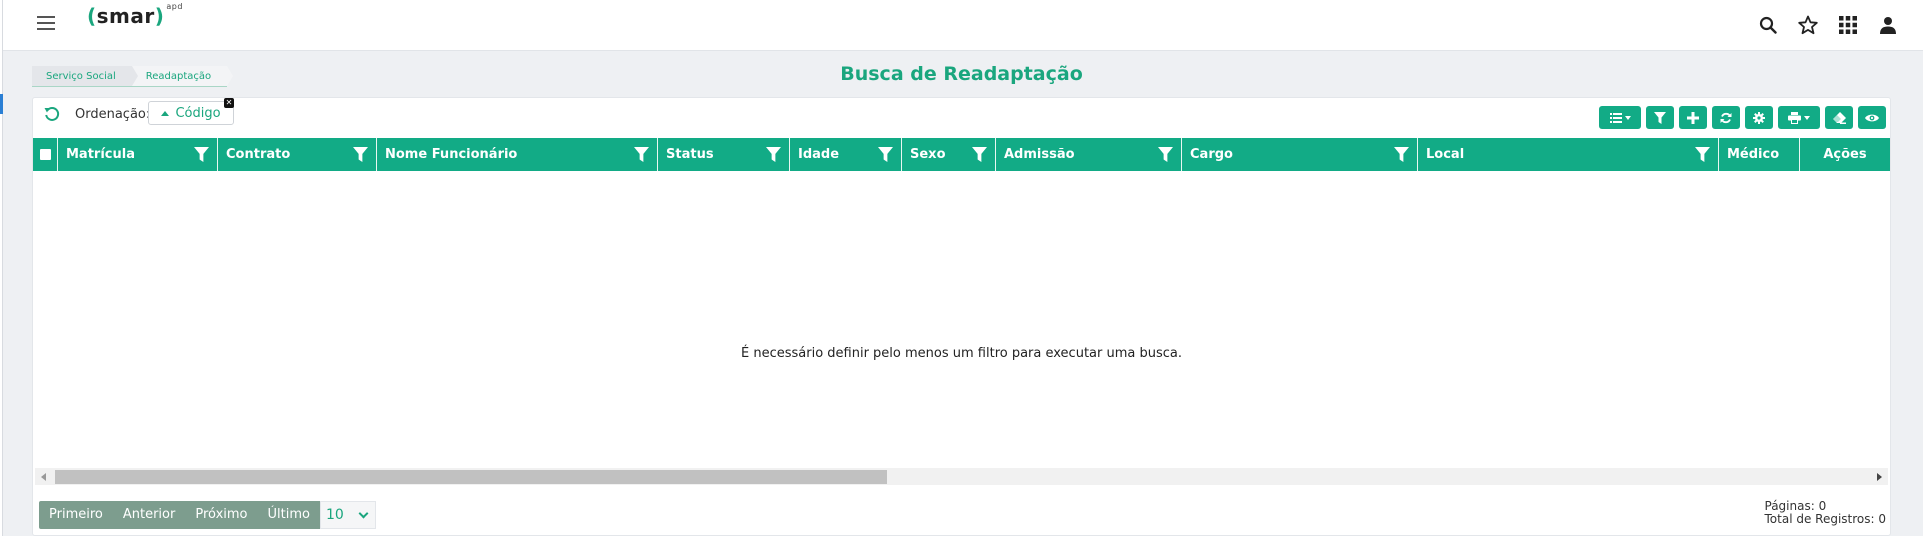 The height and width of the screenshot is (536, 1923). I want to click on select-all-checkbox, so click(45, 154).